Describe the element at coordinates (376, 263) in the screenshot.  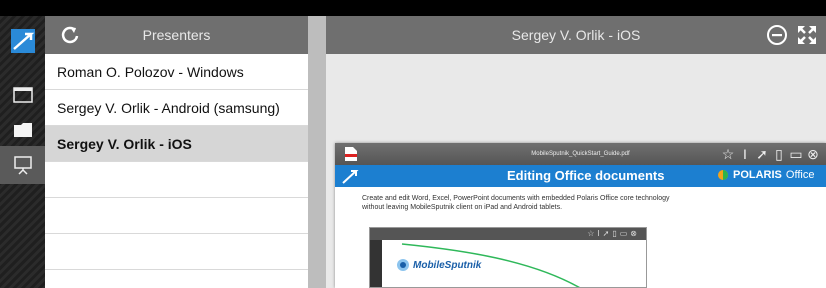
I see `embedded-rail` at that location.